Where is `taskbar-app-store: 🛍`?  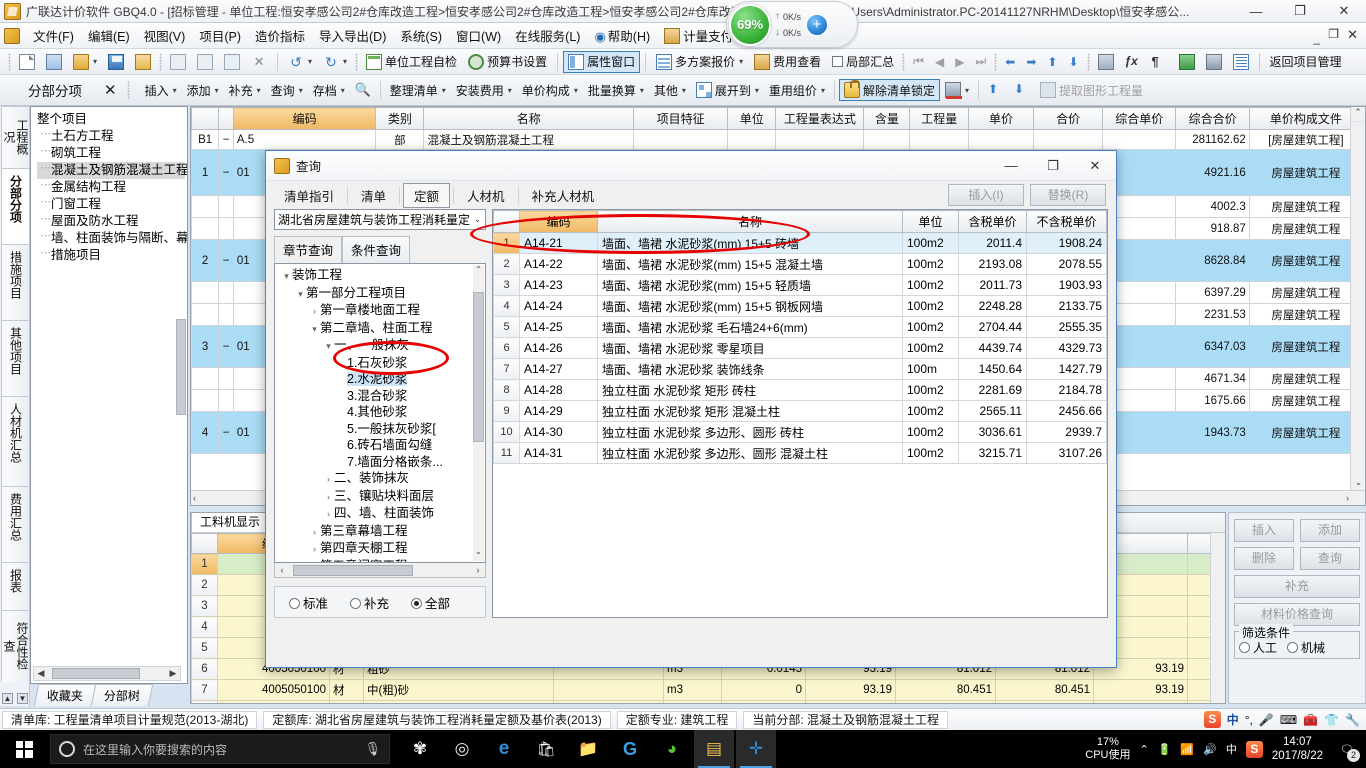 taskbar-app-store: 🛍 is located at coordinates (546, 749).